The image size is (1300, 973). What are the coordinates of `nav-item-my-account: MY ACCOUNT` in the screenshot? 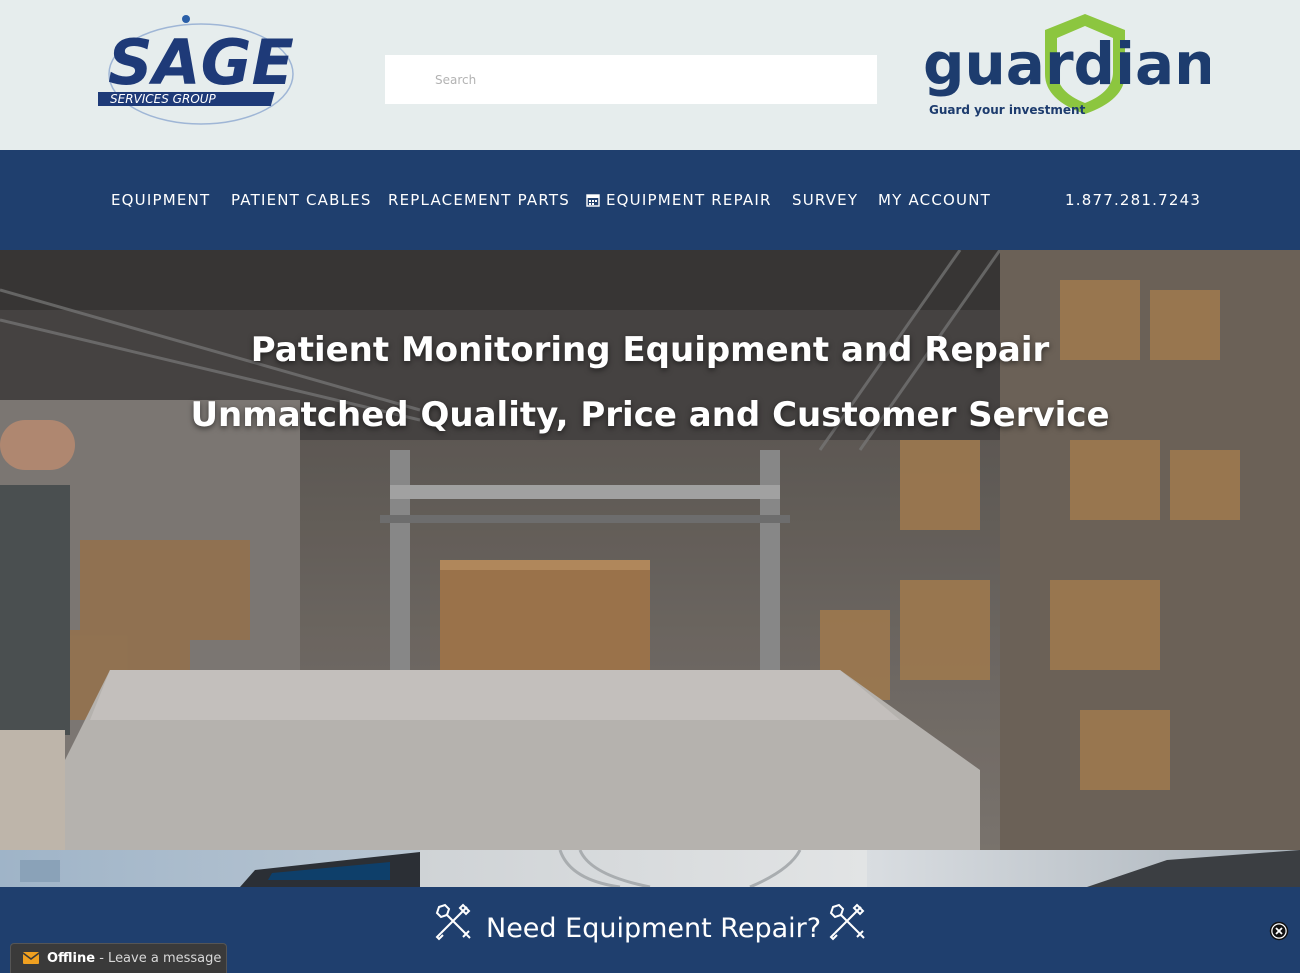 It's located at (934, 200).